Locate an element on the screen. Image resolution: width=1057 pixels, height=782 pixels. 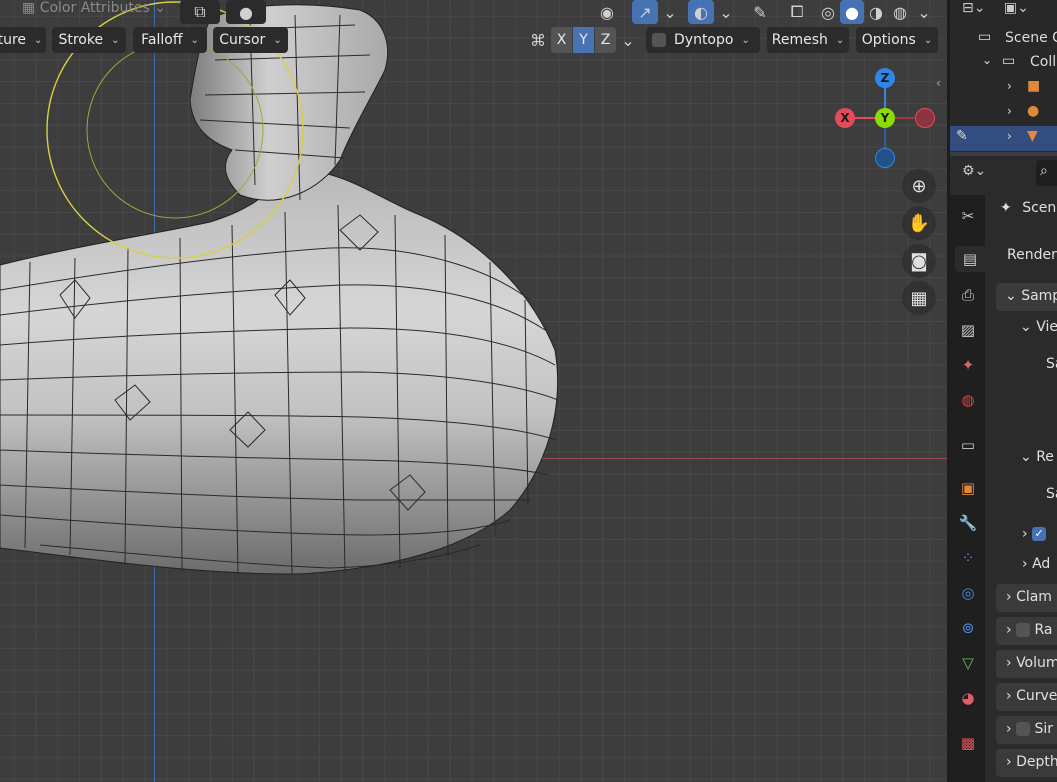
render-icon: ▤ is located at coordinates (970, 259).